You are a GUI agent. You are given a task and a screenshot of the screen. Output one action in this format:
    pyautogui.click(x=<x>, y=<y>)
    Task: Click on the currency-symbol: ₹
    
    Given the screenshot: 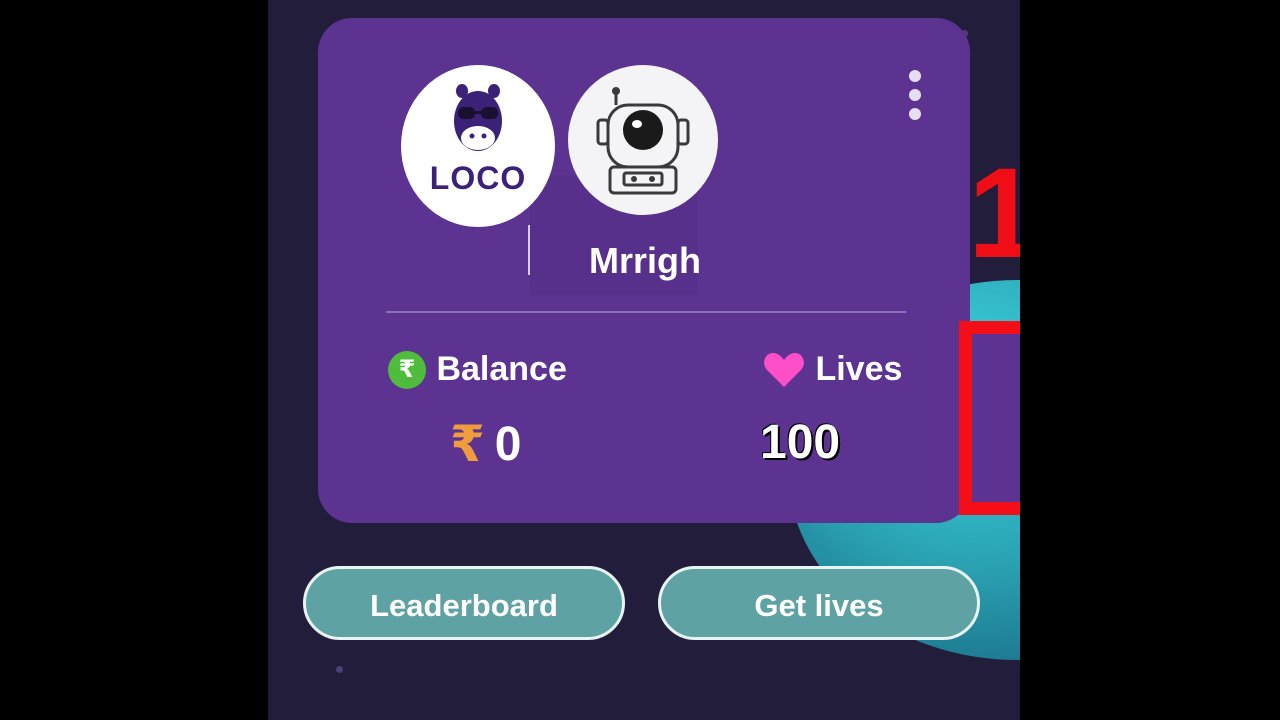 What is the action you would take?
    pyautogui.click(x=467, y=444)
    